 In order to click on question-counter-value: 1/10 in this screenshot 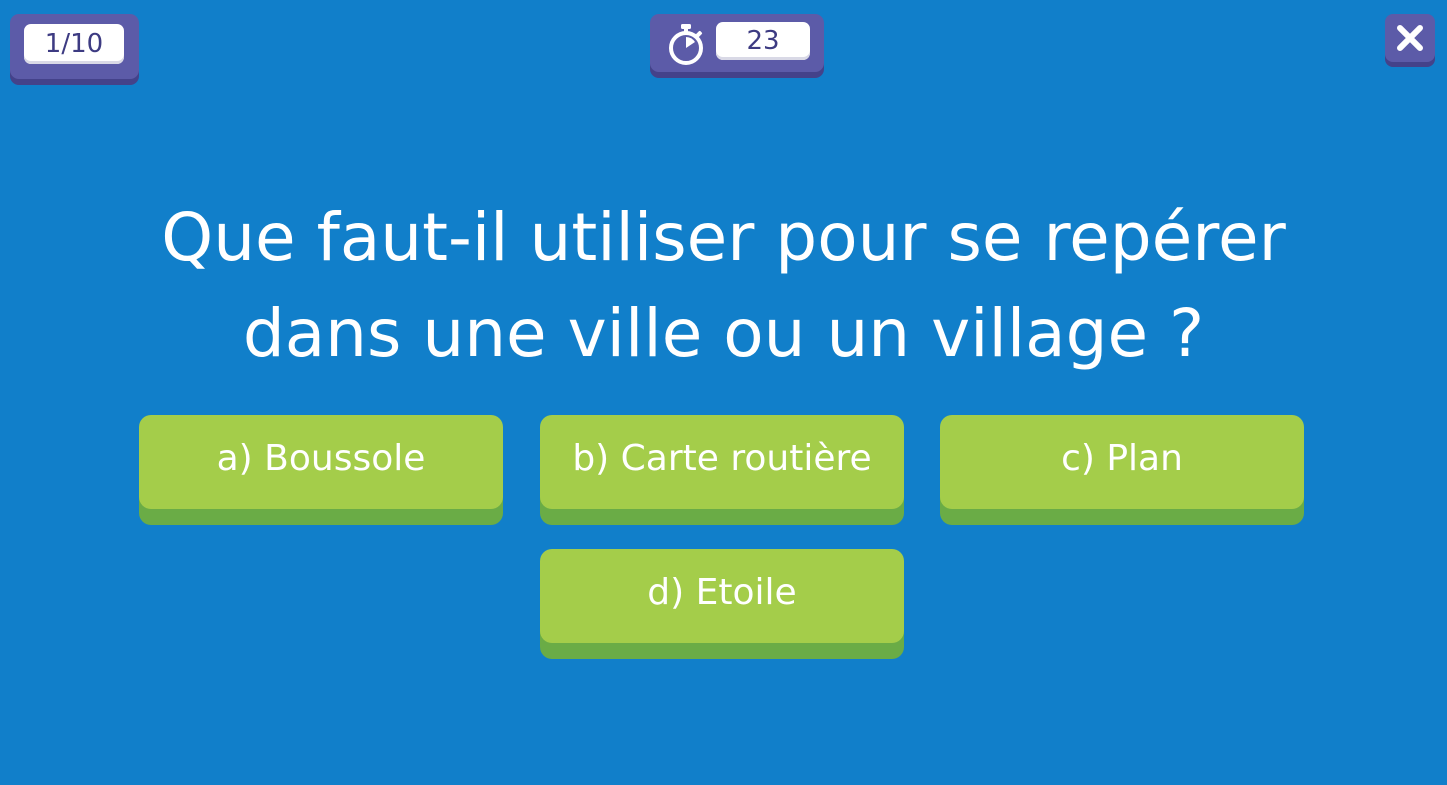, I will do `click(74, 44)`.